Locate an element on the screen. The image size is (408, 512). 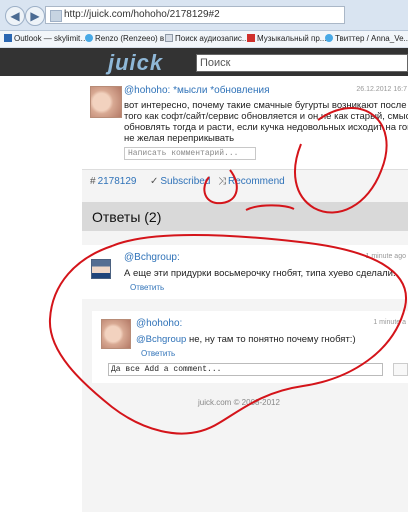
reply-time: 1 minute ago is located at coordinates (385, 256).